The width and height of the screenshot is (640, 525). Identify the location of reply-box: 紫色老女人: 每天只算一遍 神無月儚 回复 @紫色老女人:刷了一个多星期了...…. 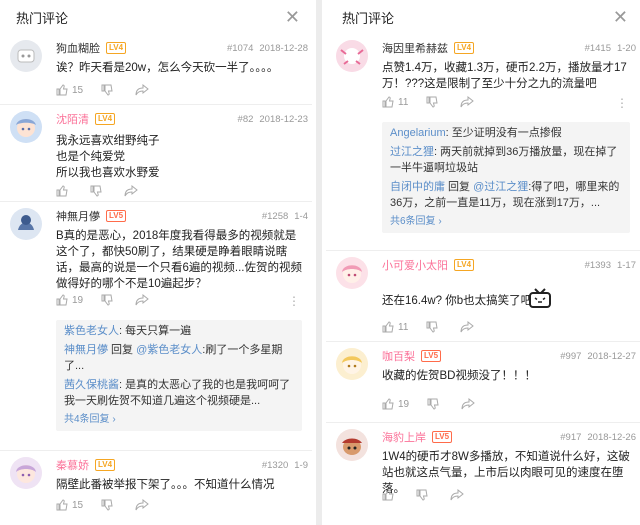
(179, 375).